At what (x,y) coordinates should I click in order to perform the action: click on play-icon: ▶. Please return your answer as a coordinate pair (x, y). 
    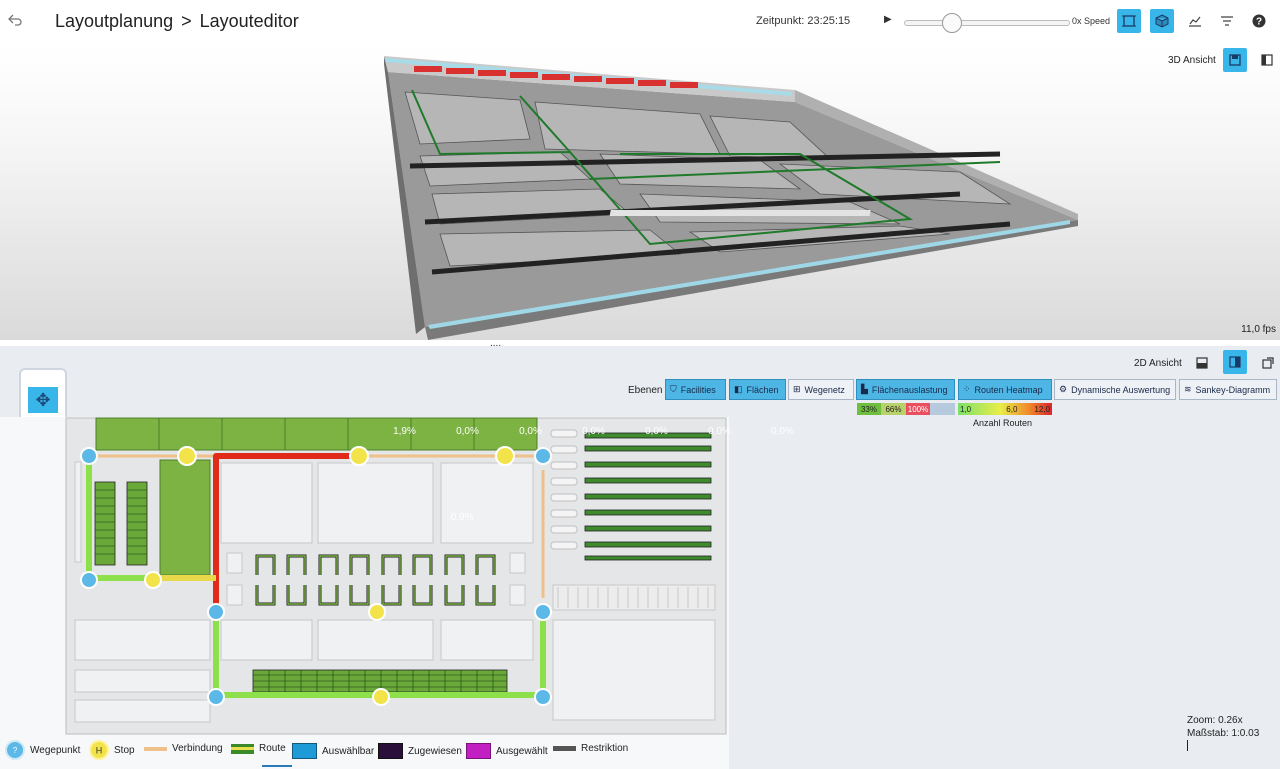
    Looking at the image, I should click on (888, 19).